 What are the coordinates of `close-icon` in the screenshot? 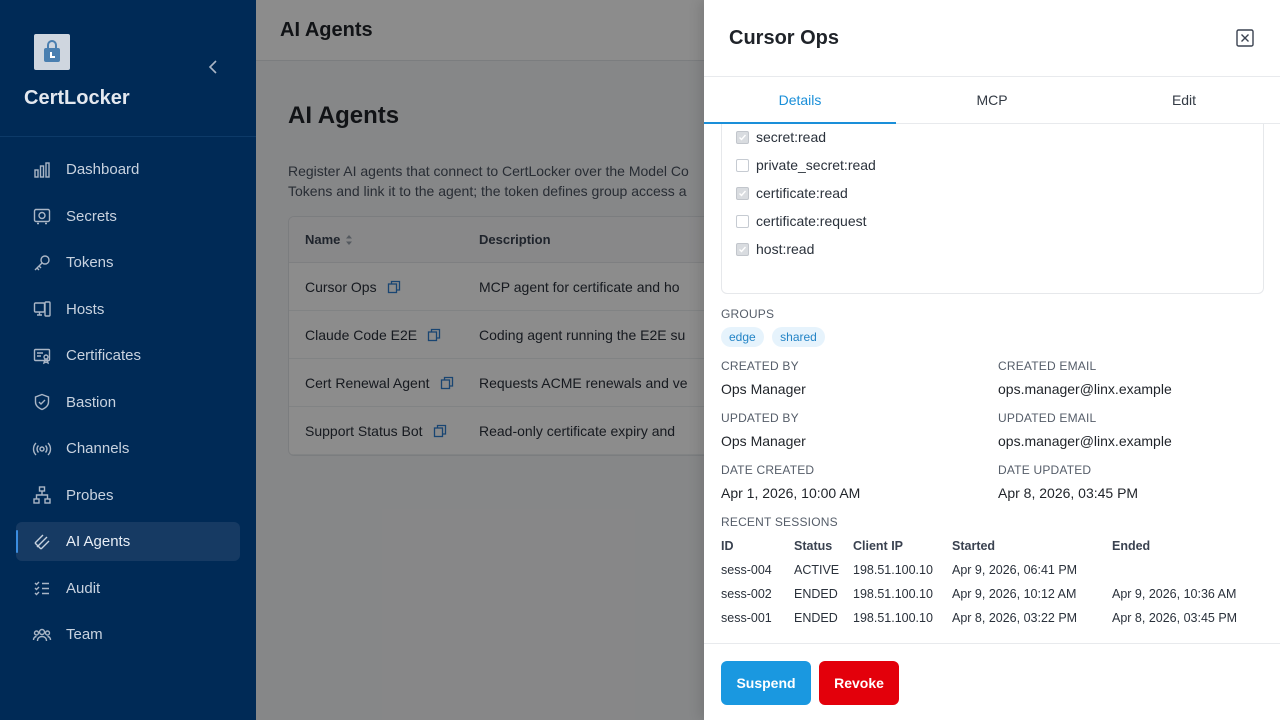 It's located at (1245, 38).